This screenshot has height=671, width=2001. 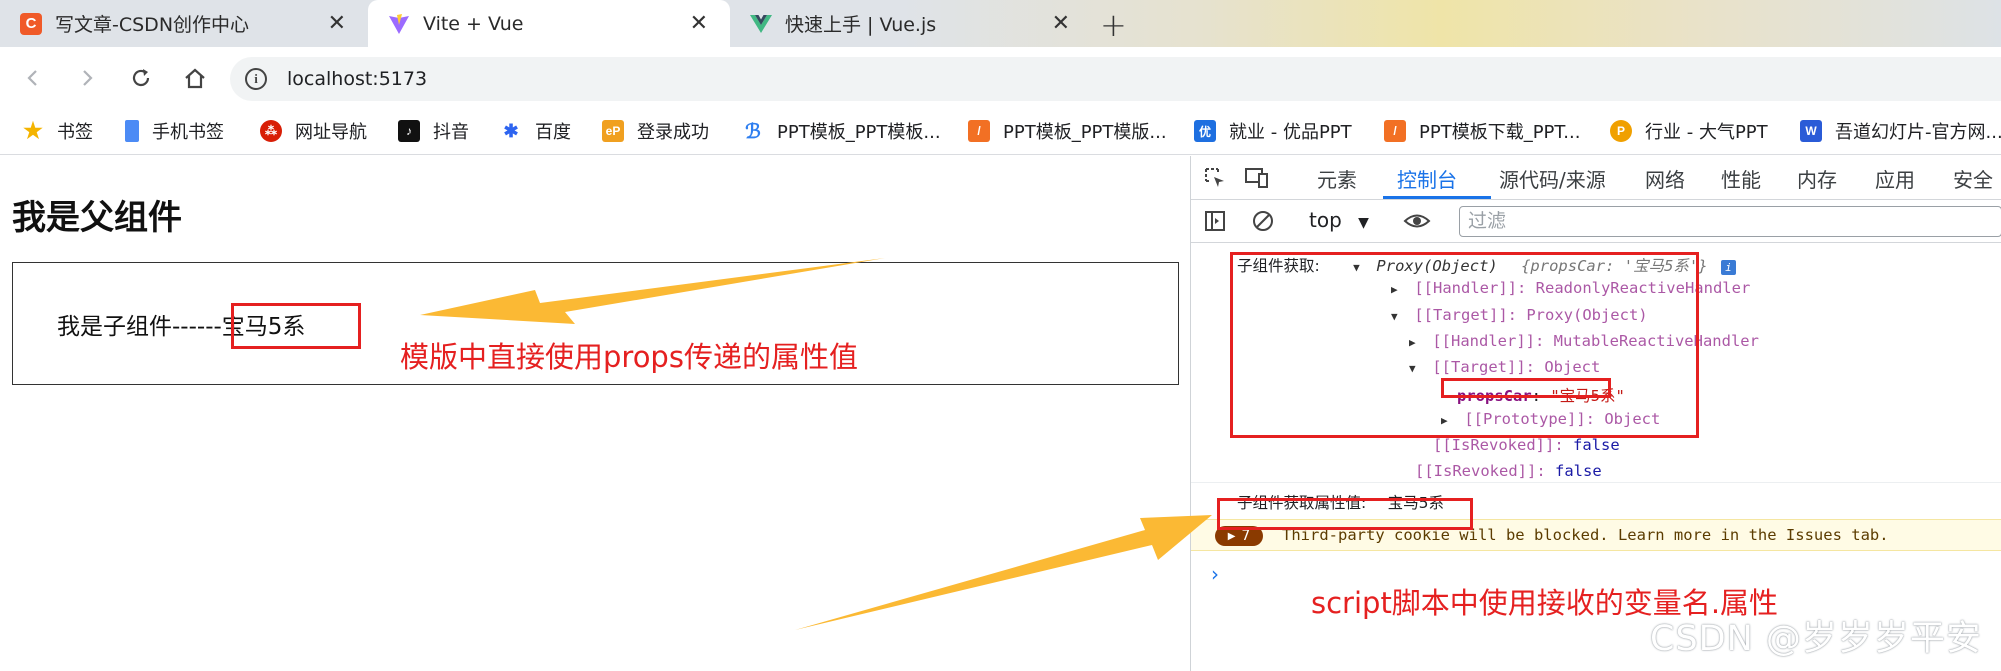 I want to click on bookmark-item: P 行业 - 大气PPT, so click(x=1689, y=131).